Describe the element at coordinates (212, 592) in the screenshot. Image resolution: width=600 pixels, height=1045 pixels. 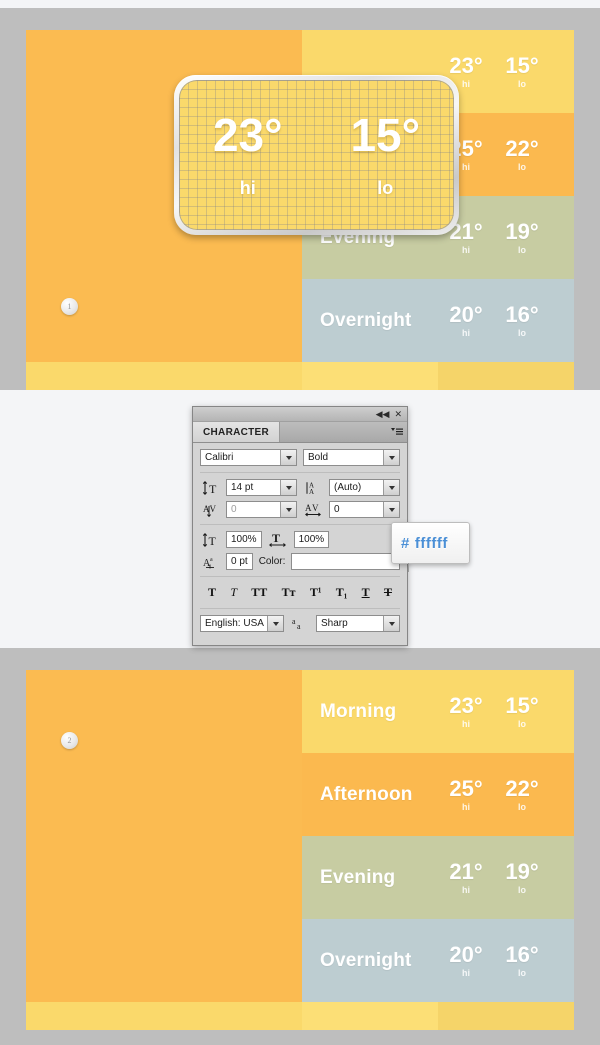
I see `faux-bold-button: T` at that location.